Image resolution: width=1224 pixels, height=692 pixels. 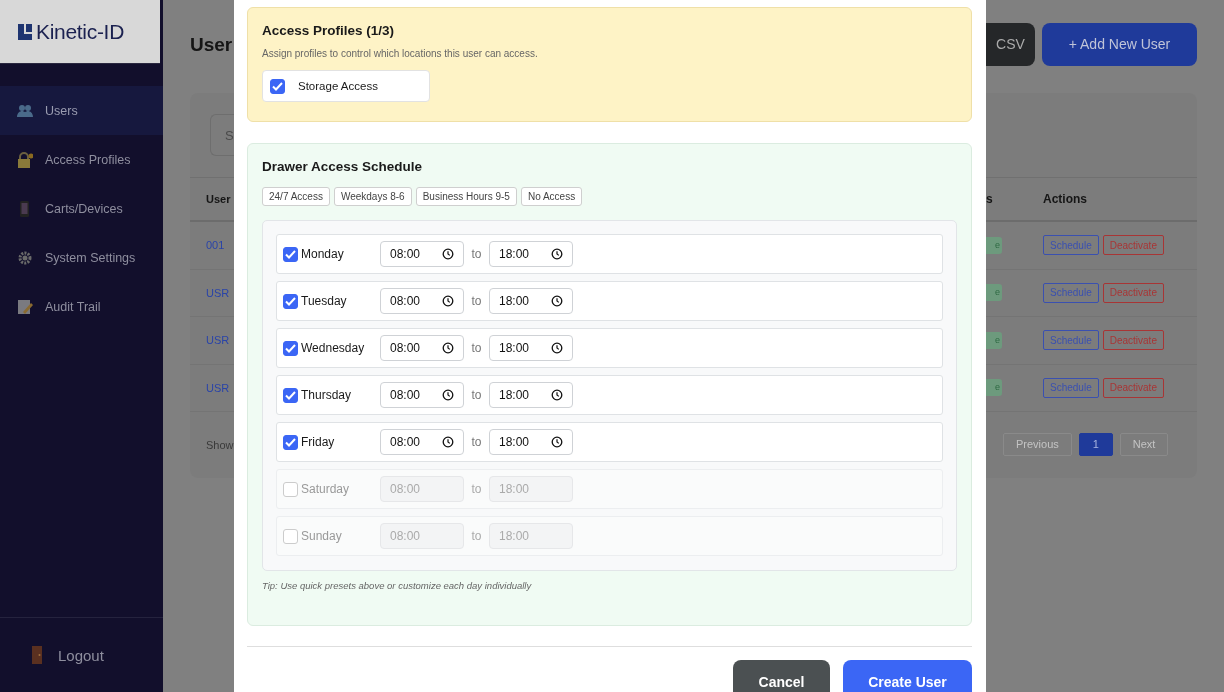 I want to click on page-button: 1, so click(x=1095, y=444).